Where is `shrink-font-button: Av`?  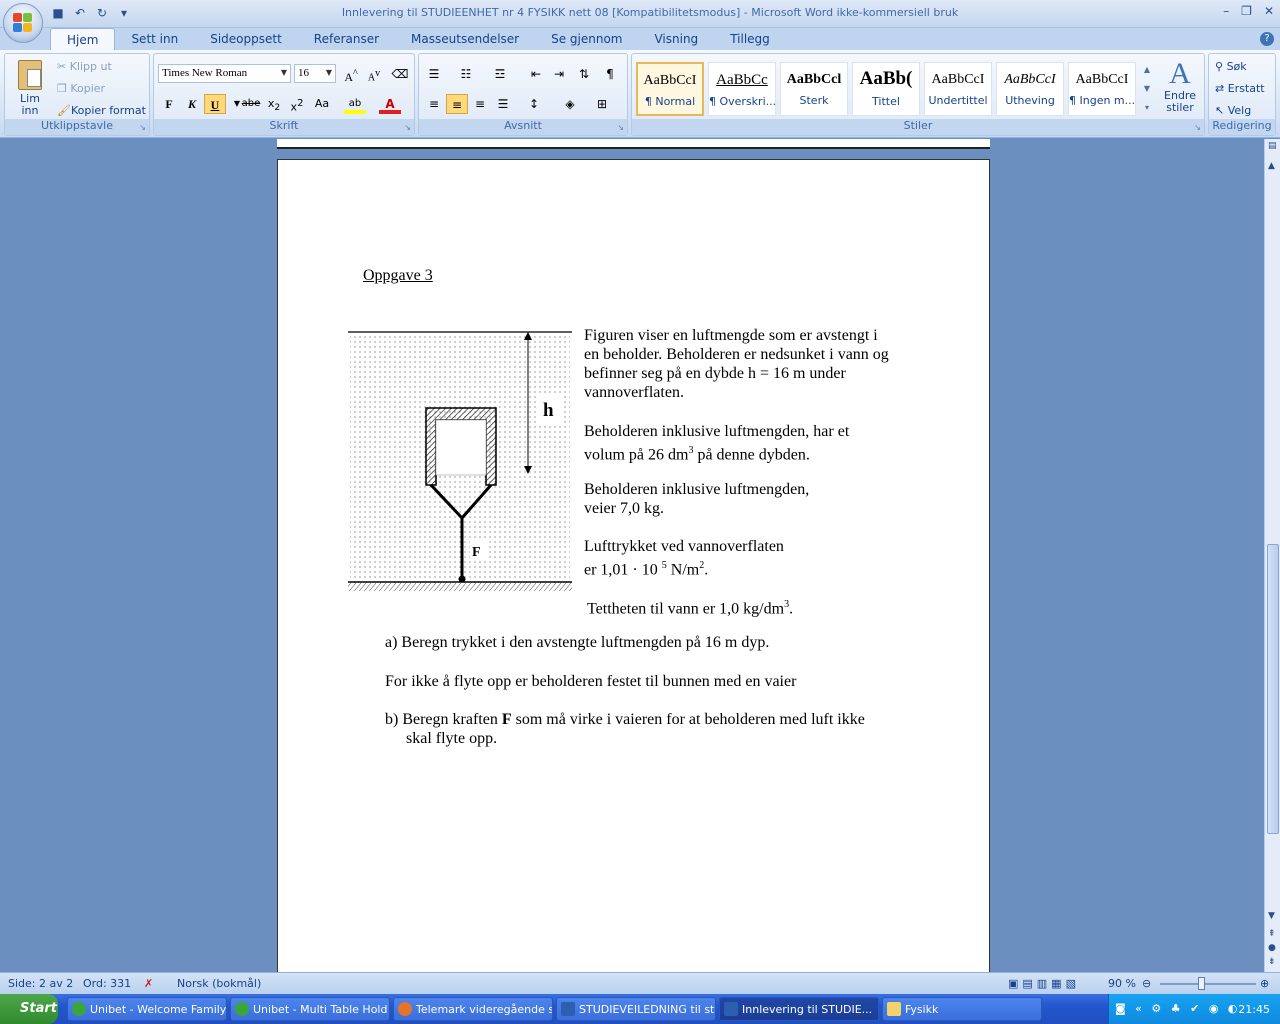
shrink-font-button: Av is located at coordinates (374, 74).